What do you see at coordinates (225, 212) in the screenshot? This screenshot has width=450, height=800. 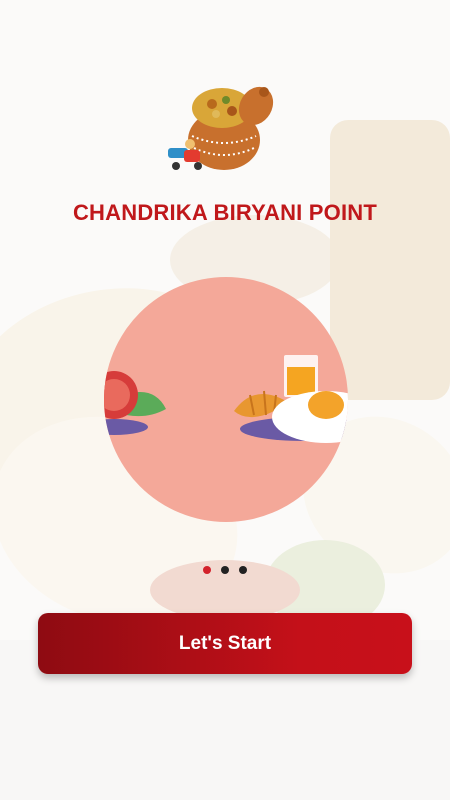 I see `app-title: CHANDRIKA BIRYANI POINT` at bounding box center [225, 212].